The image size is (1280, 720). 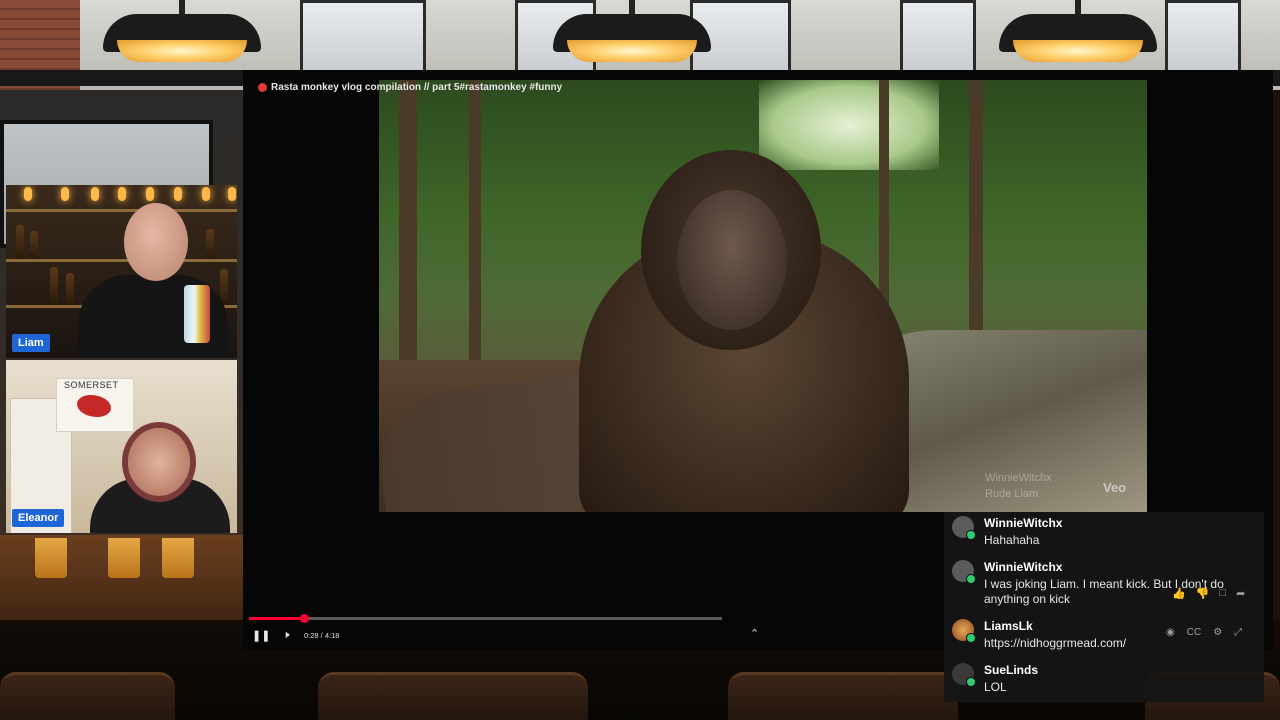 I want to click on video-overlay-chat: WinnieWitchx Rude Liam, so click(x=1018, y=486).